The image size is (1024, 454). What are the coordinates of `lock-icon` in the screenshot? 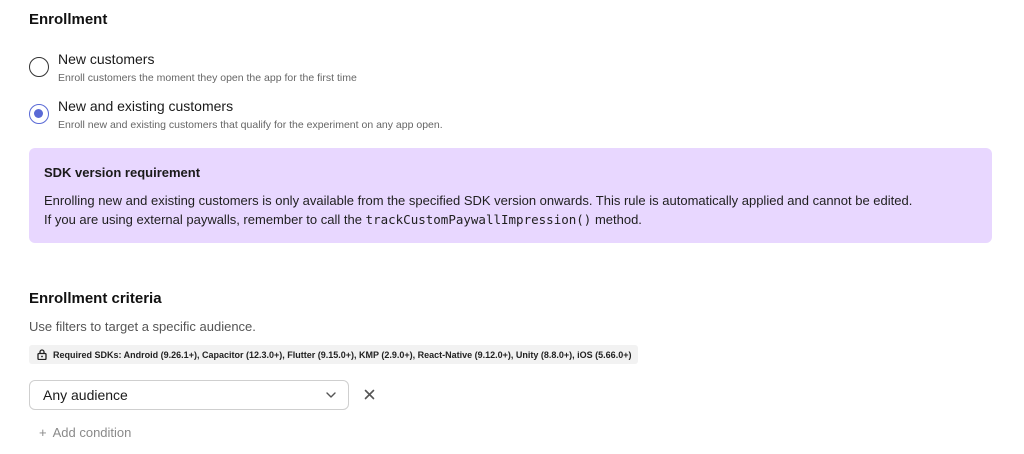 It's located at (42, 354).